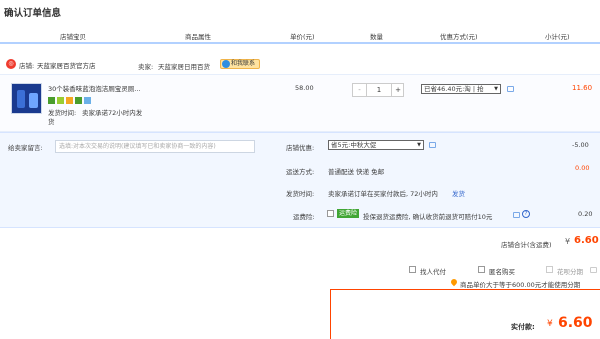 This screenshot has width=600, height=339. I want to click on item-discount-select: 已省46.40元:淘 | 抢, so click(461, 89).